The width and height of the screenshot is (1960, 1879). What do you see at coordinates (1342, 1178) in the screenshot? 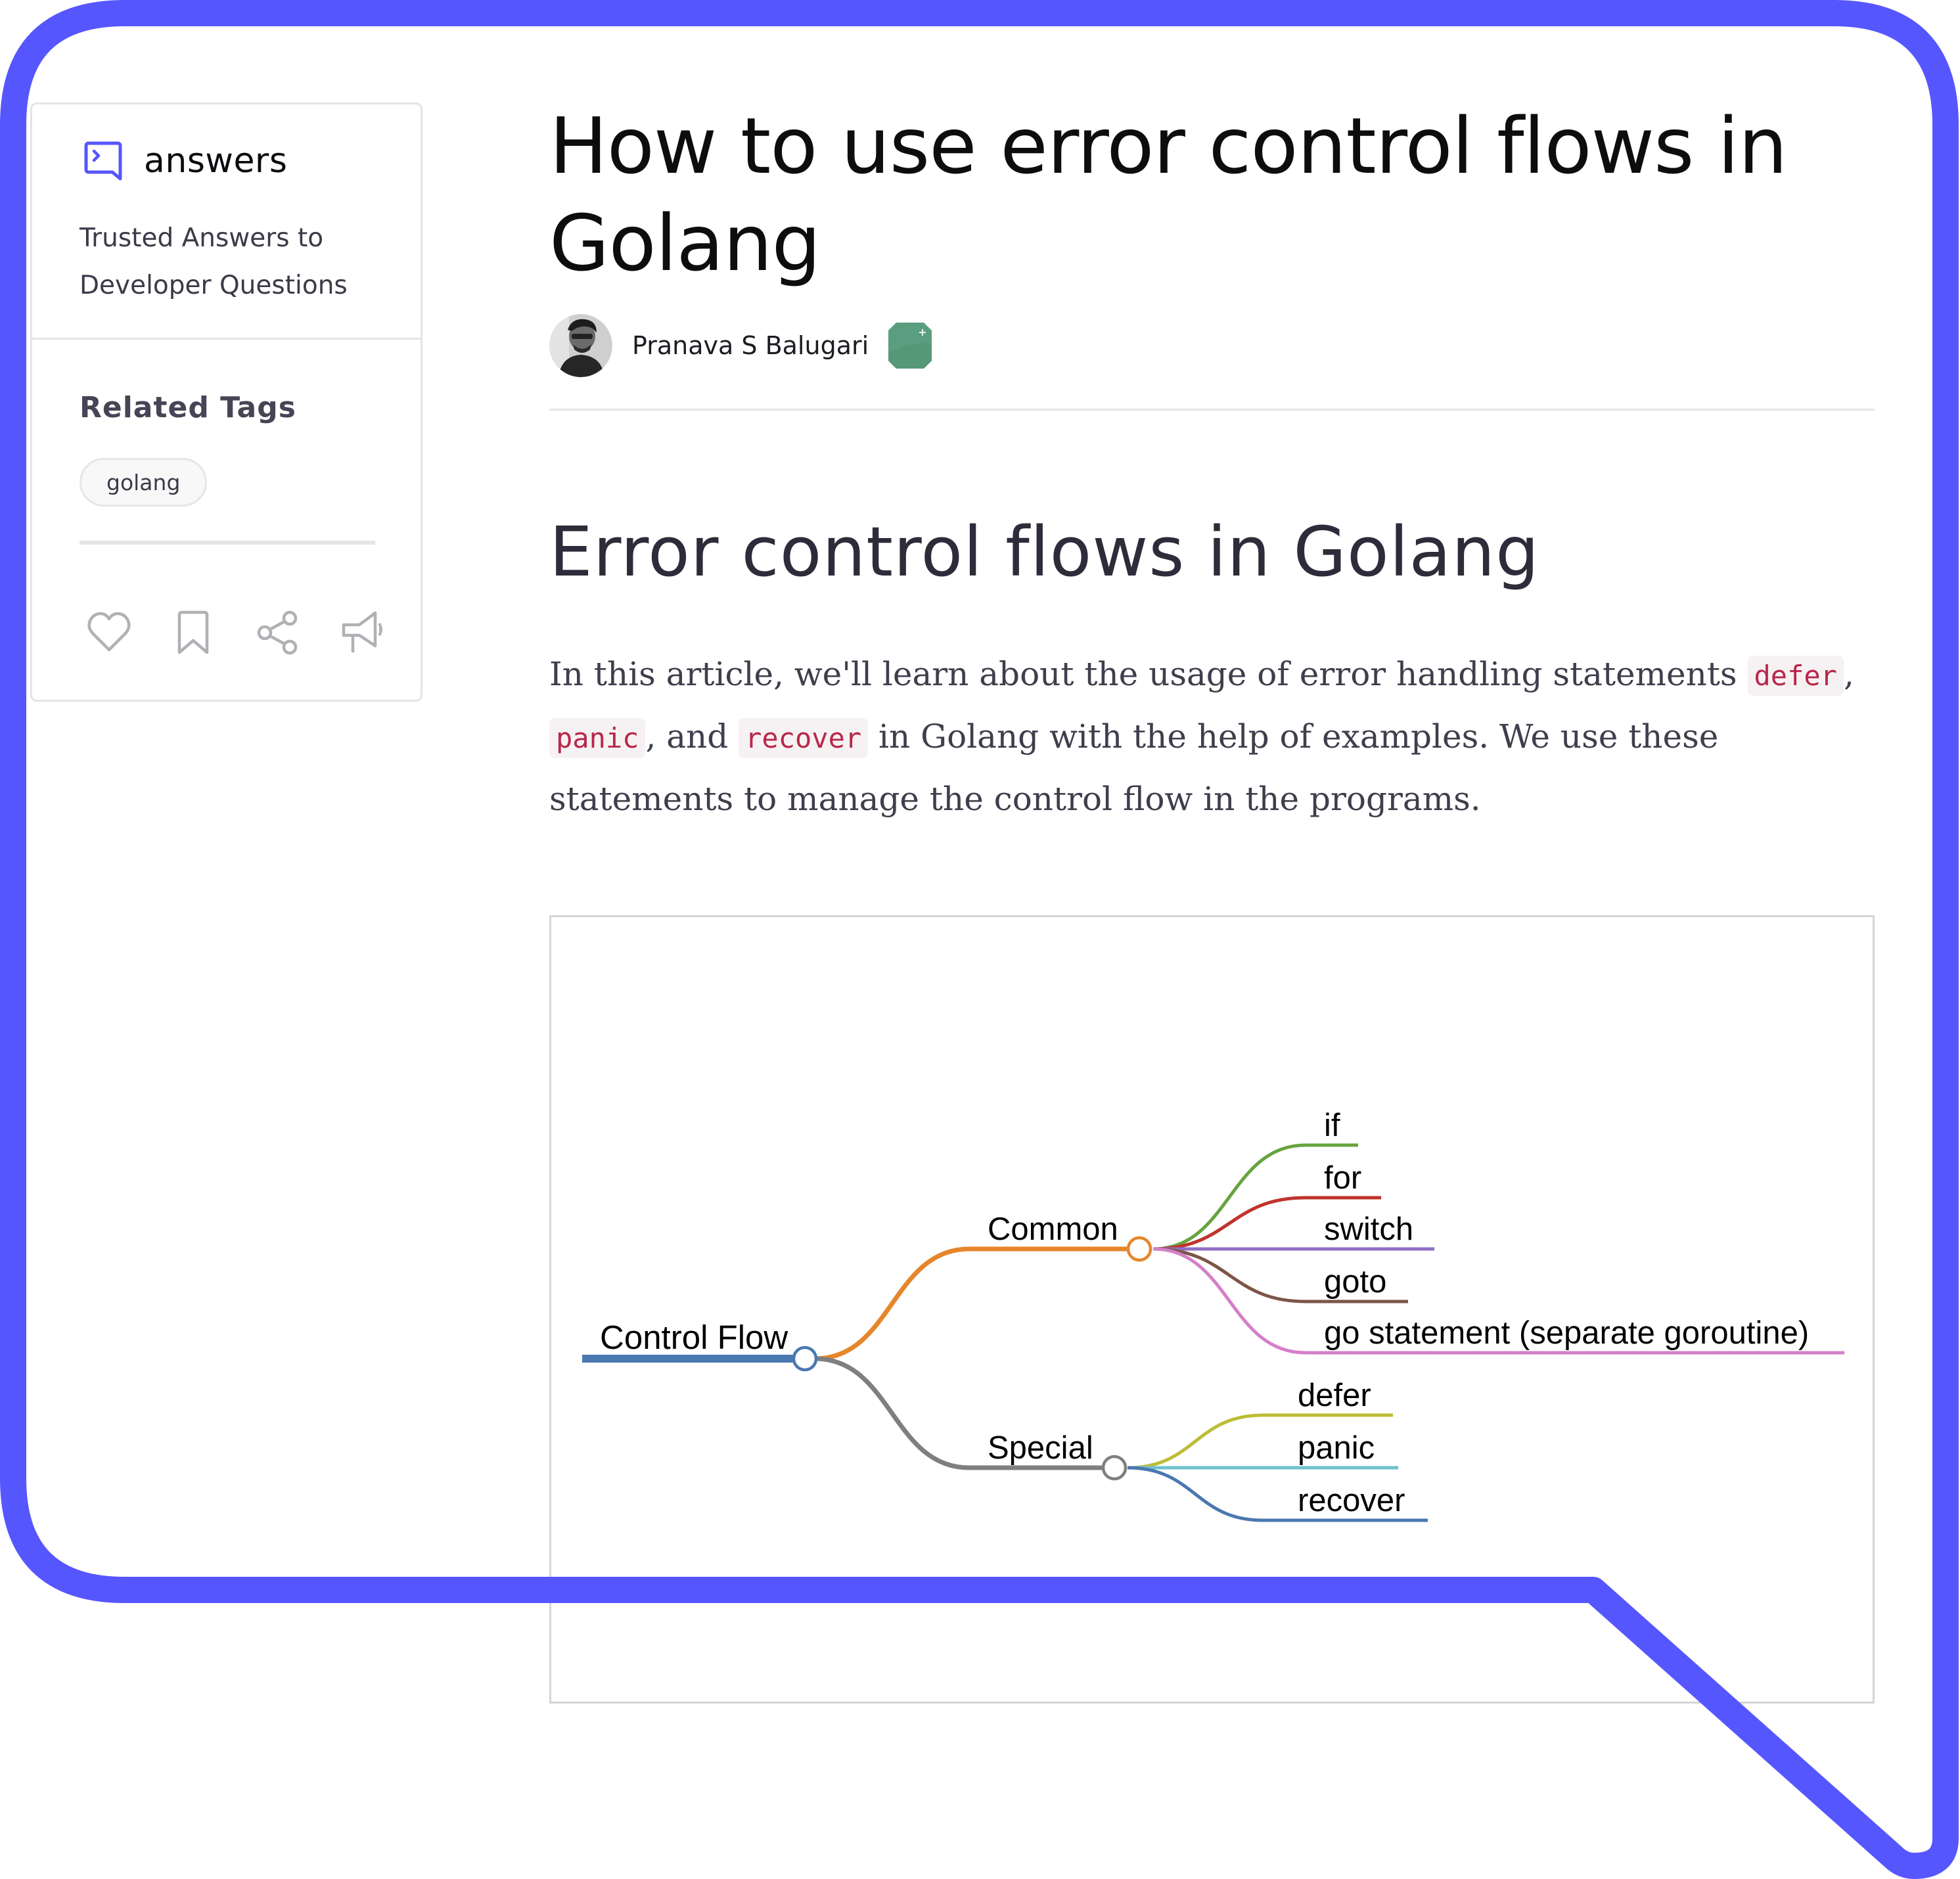
I see `mindmap-leaf-label: for` at bounding box center [1342, 1178].